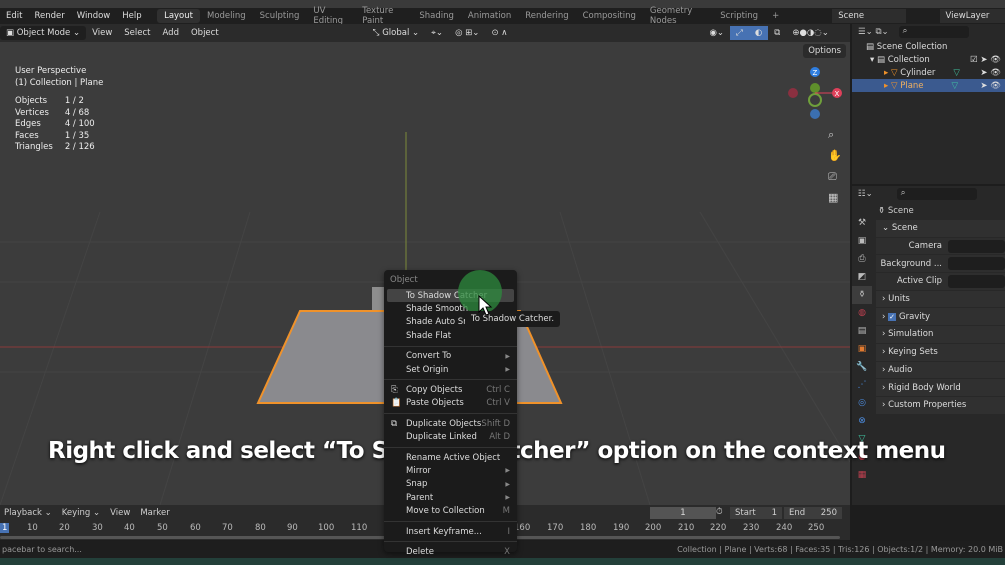  What do you see at coordinates (502, 561) in the screenshot?
I see `desktop-strip` at bounding box center [502, 561].